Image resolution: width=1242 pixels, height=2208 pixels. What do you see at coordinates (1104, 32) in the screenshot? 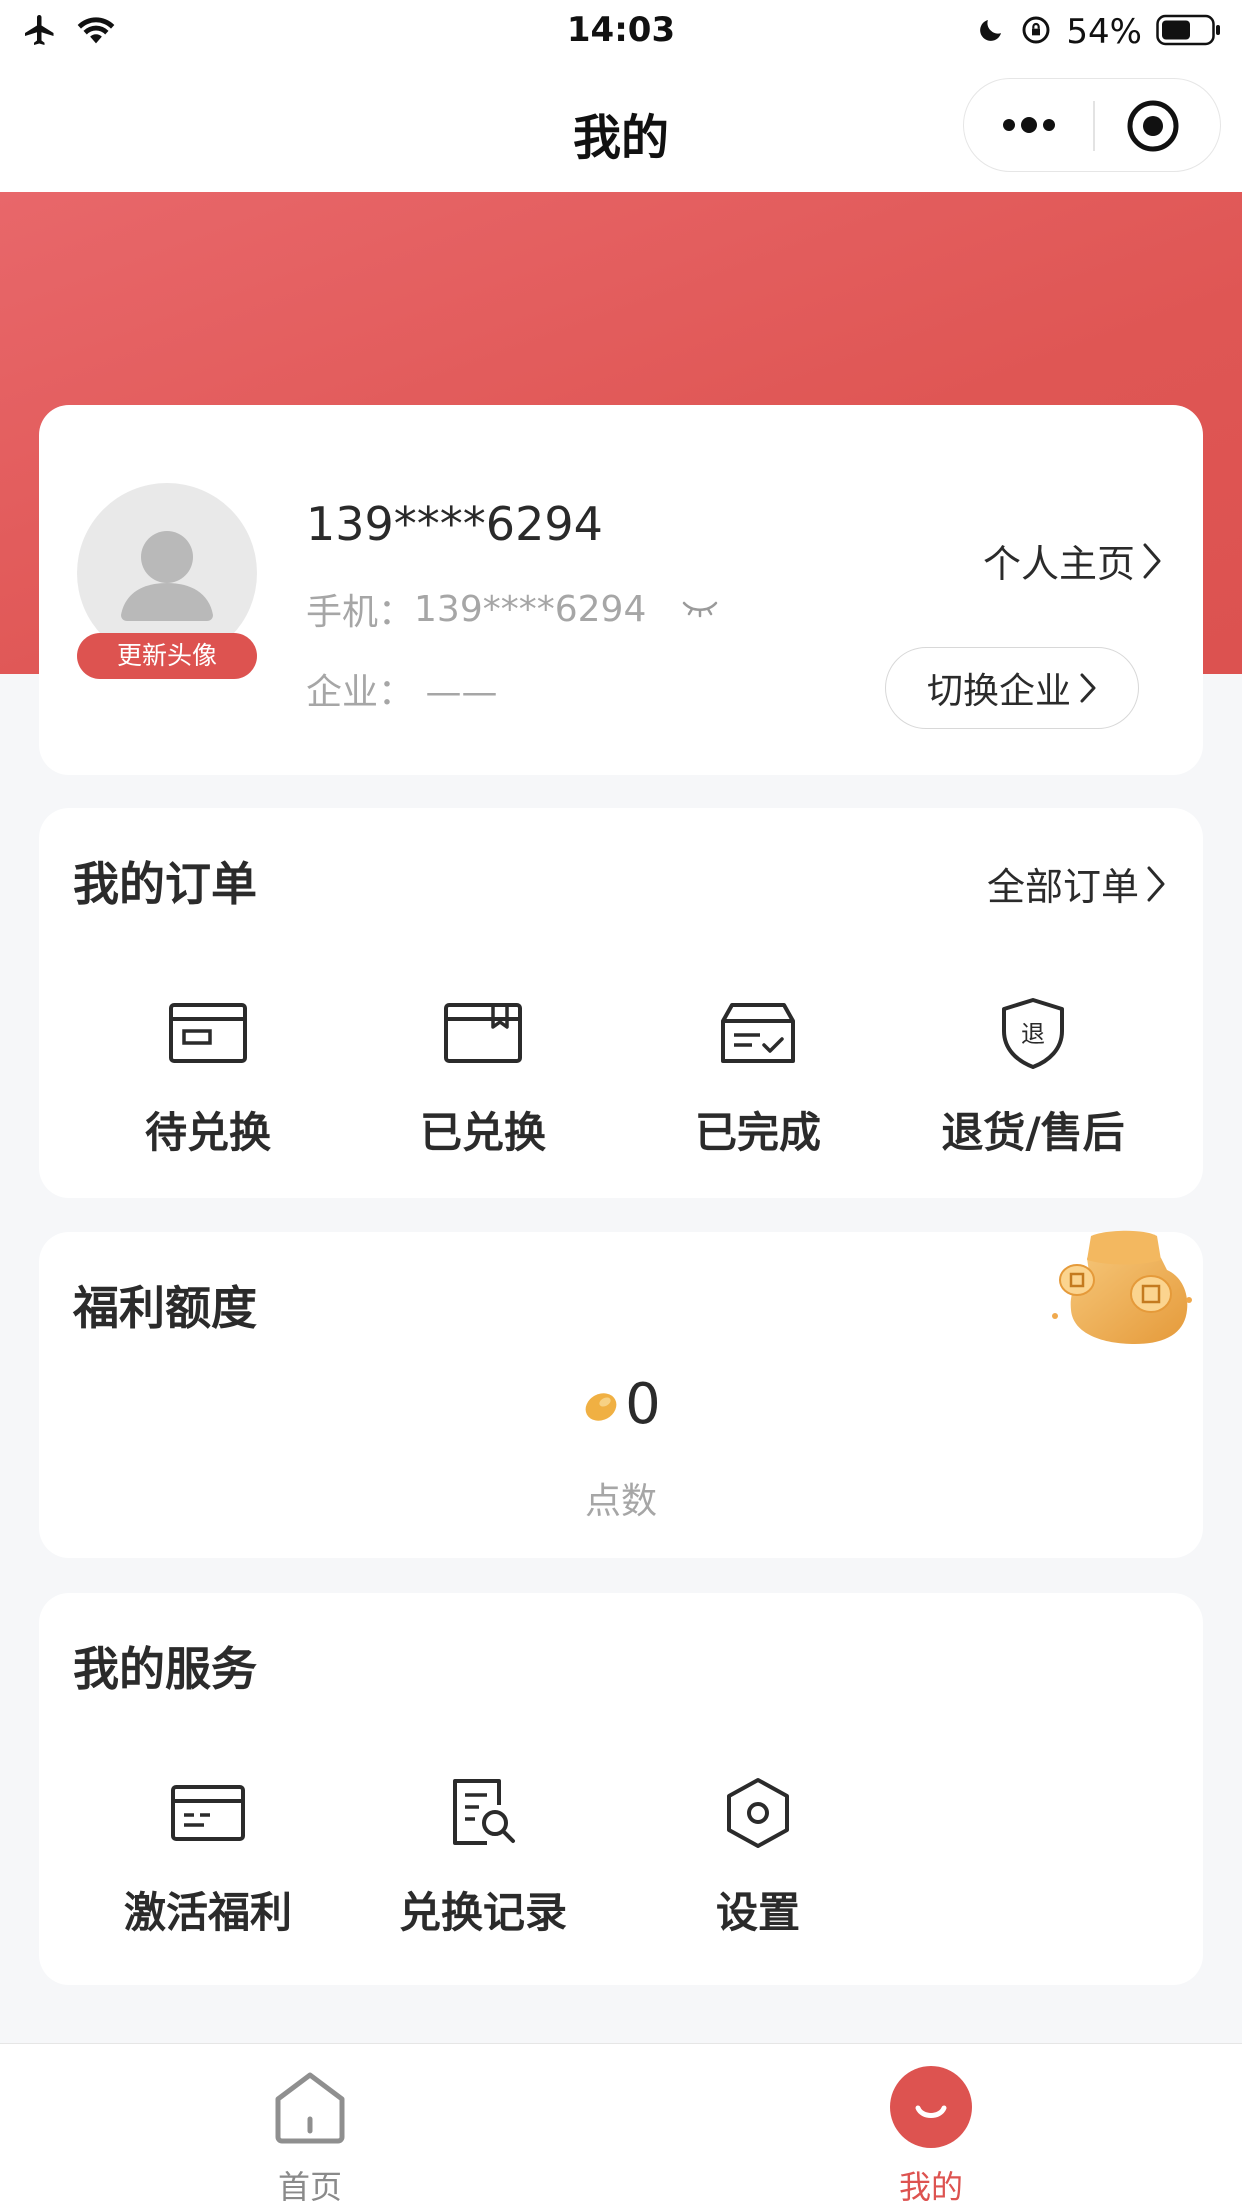
I see `battery-percent: 54%` at bounding box center [1104, 32].